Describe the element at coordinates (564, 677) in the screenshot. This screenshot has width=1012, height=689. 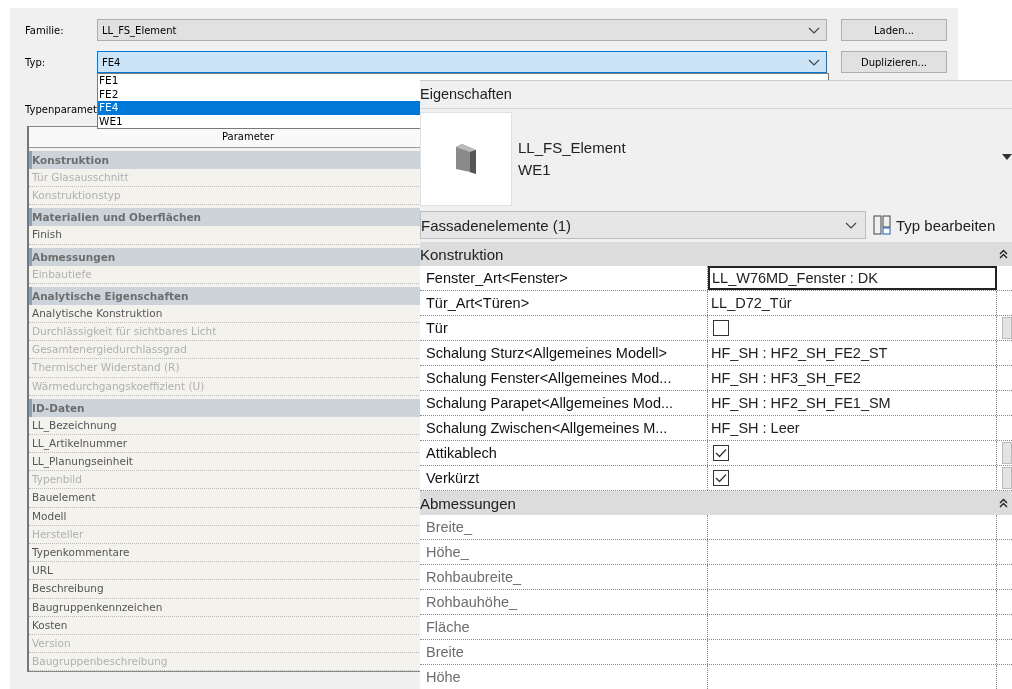
I see `parameter-name: Höhe` at that location.